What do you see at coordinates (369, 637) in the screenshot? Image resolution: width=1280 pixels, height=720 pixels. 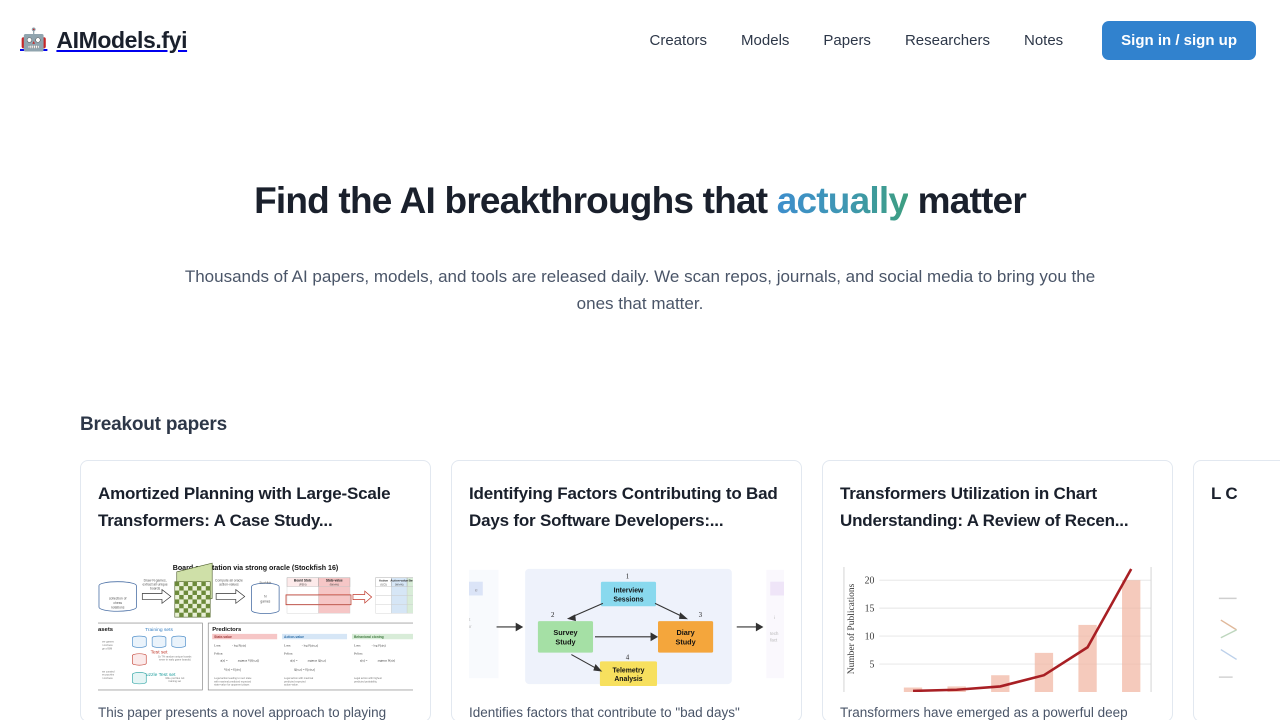 I see `svg-text: Behavioral cloning` at bounding box center [369, 637].